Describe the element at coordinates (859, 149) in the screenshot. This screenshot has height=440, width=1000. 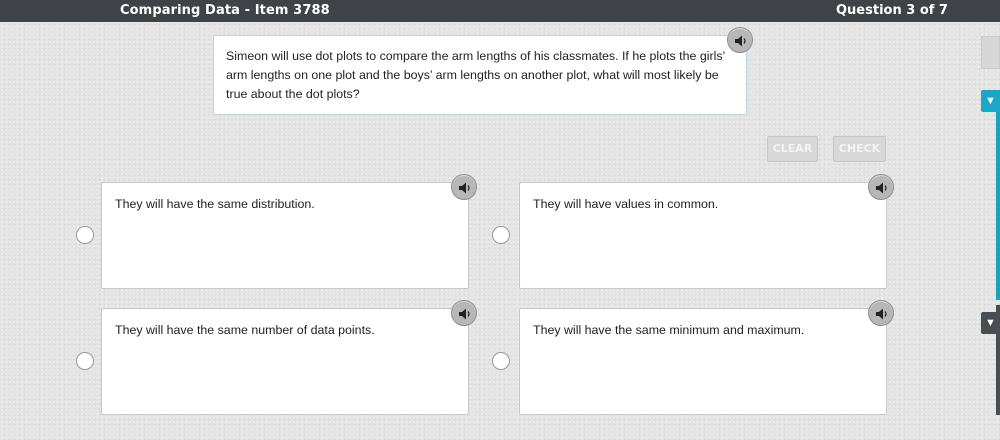
I see `check-button: CHECK` at that location.